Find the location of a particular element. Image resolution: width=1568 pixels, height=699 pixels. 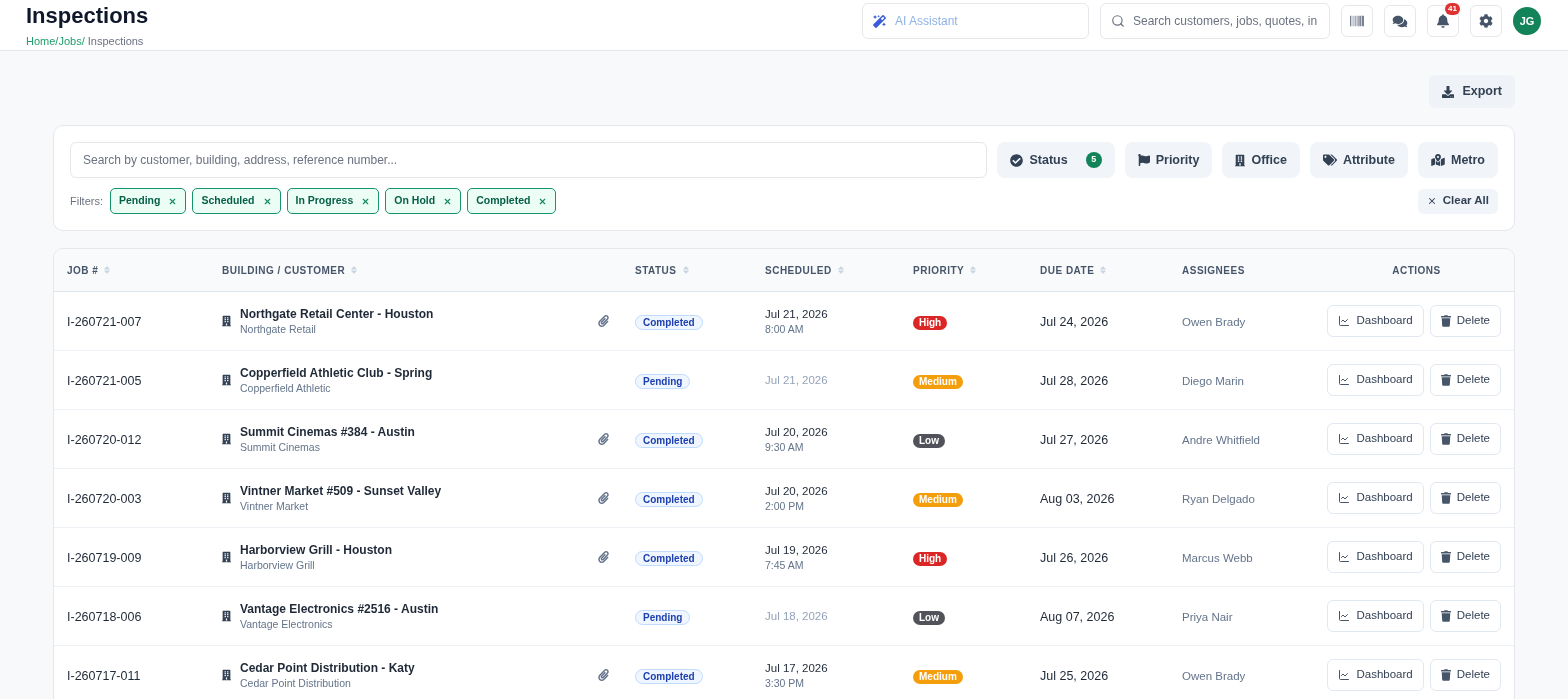

filter-chip: Scheduled is located at coordinates (236, 201).